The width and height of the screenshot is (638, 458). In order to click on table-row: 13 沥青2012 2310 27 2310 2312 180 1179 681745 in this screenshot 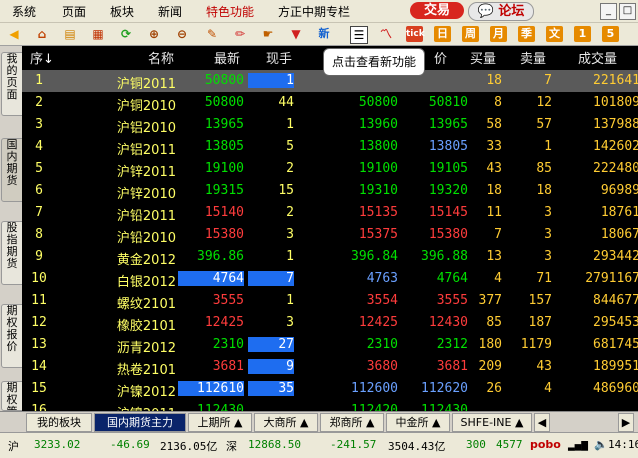, I will do `click(330, 345)`.